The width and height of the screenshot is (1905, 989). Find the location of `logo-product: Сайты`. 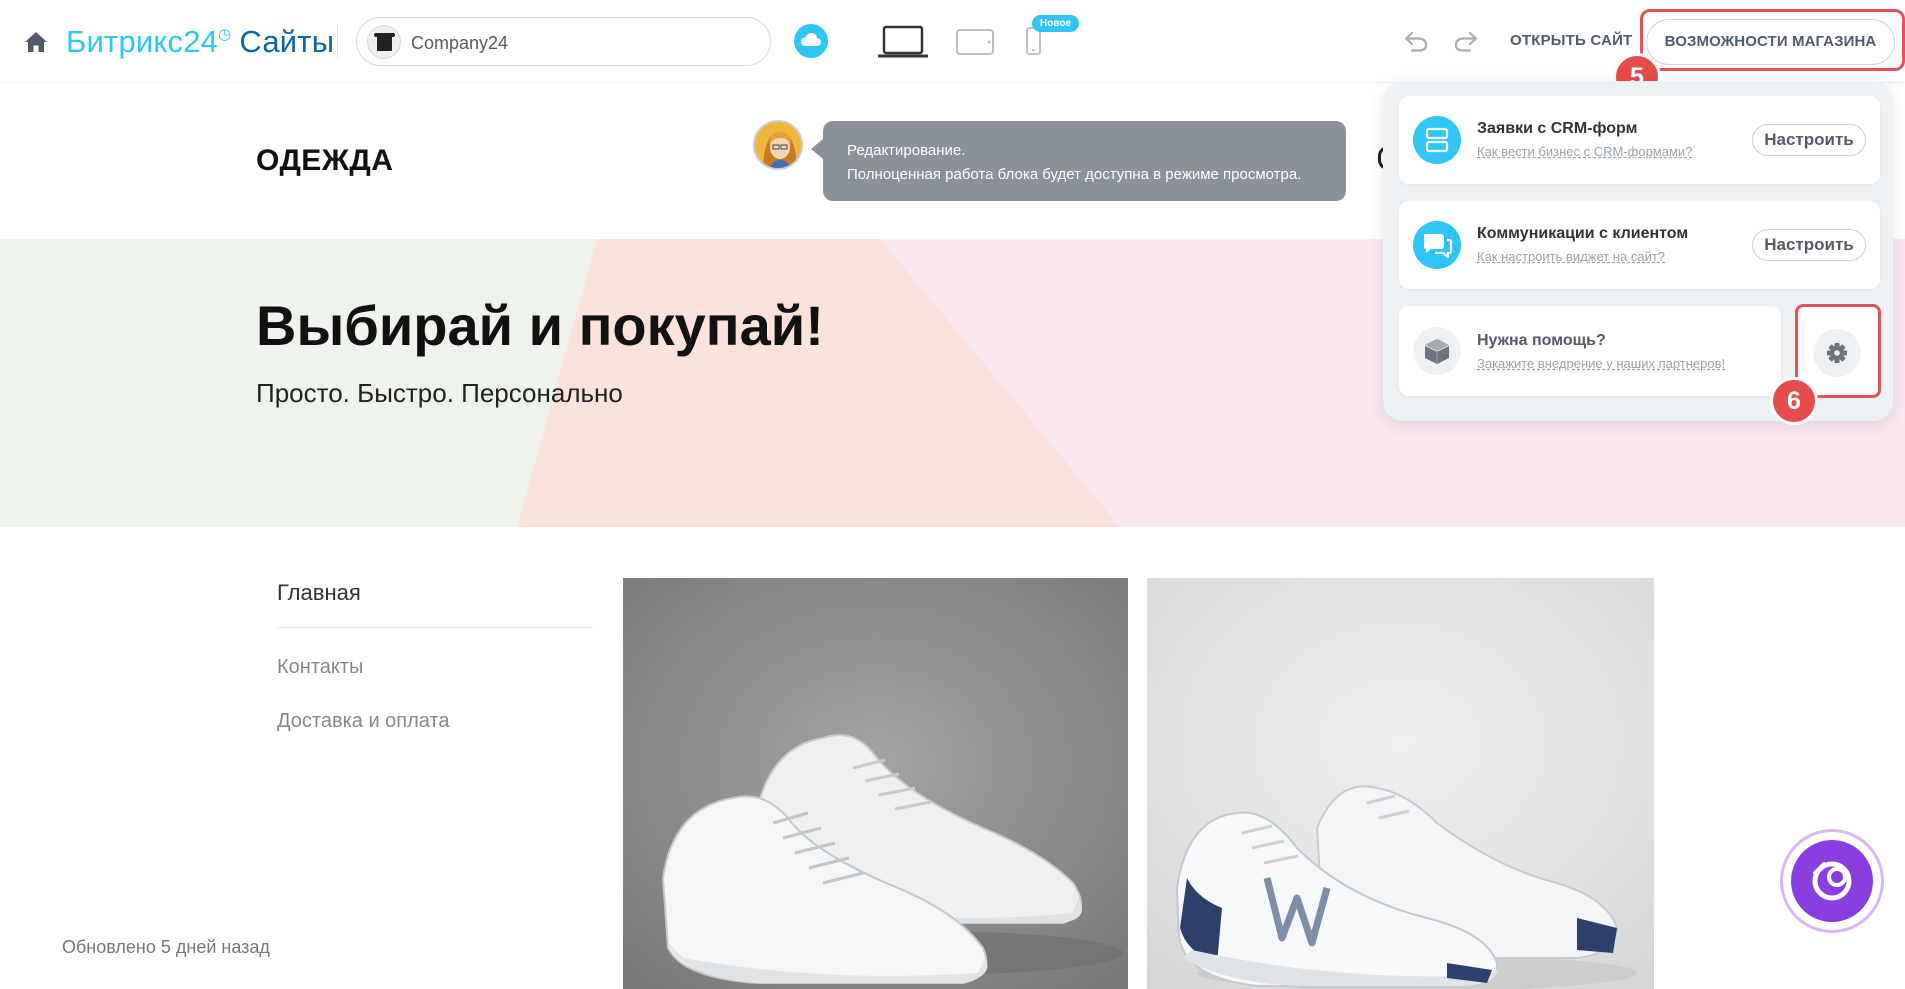

logo-product: Сайты is located at coordinates (287, 41).